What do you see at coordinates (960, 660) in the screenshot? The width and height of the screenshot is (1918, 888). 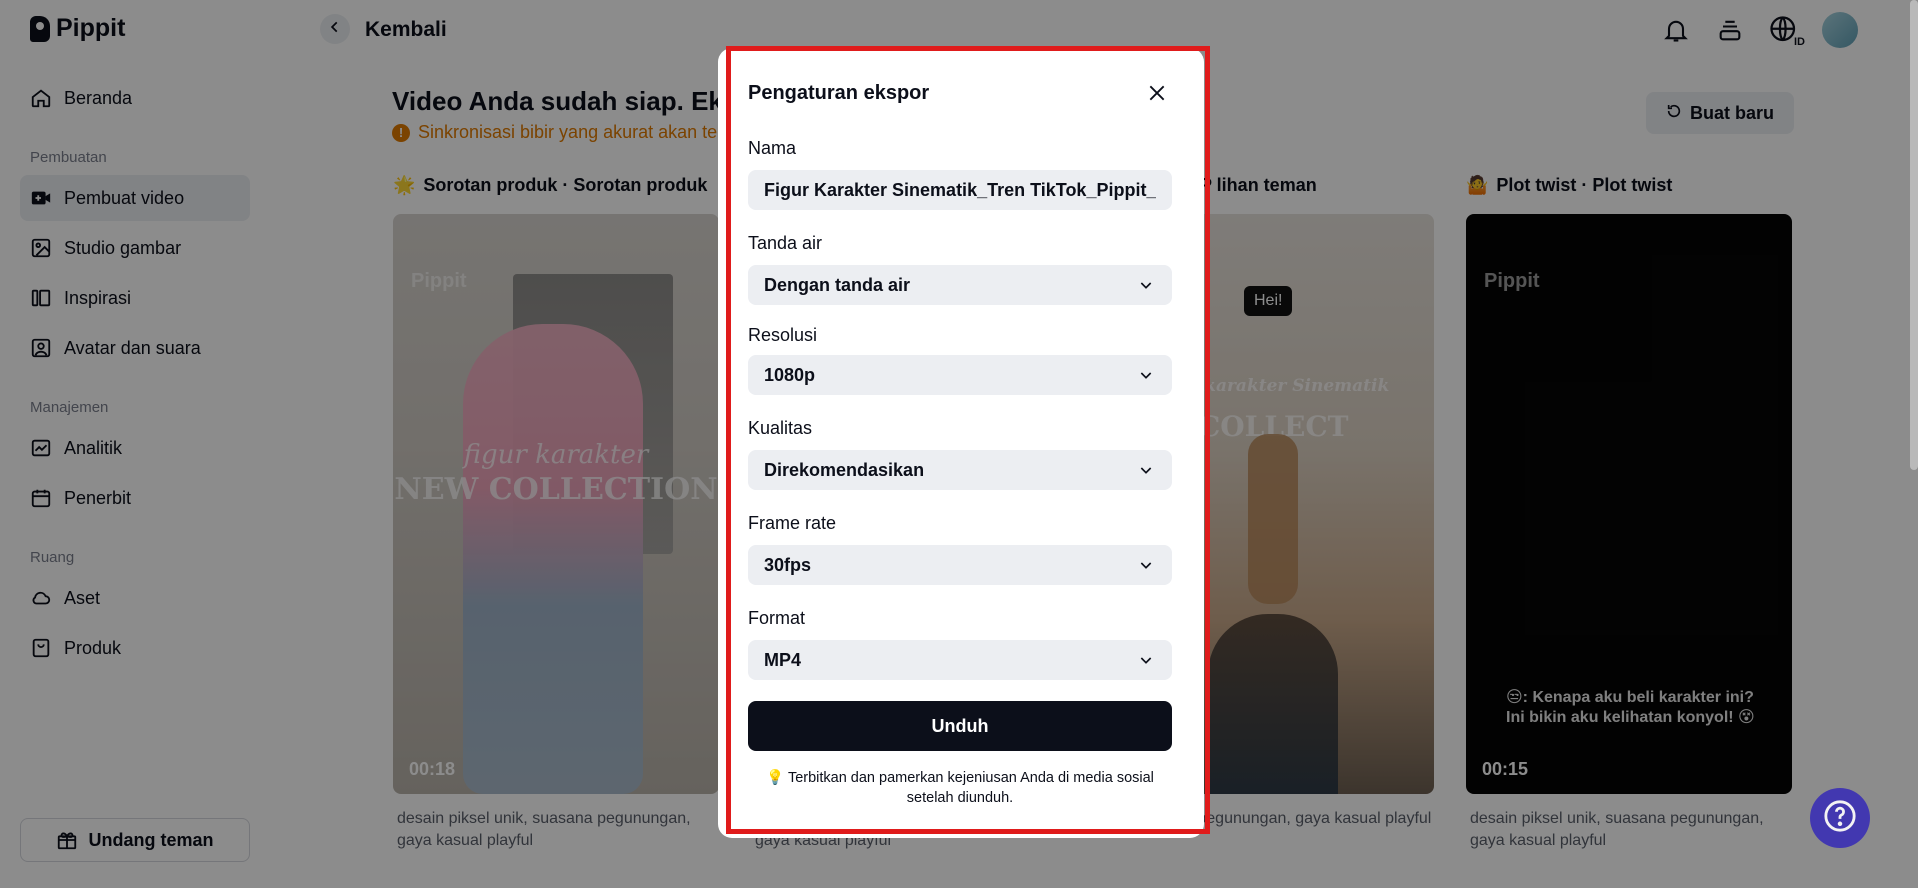 I see `format-select: MP4` at bounding box center [960, 660].